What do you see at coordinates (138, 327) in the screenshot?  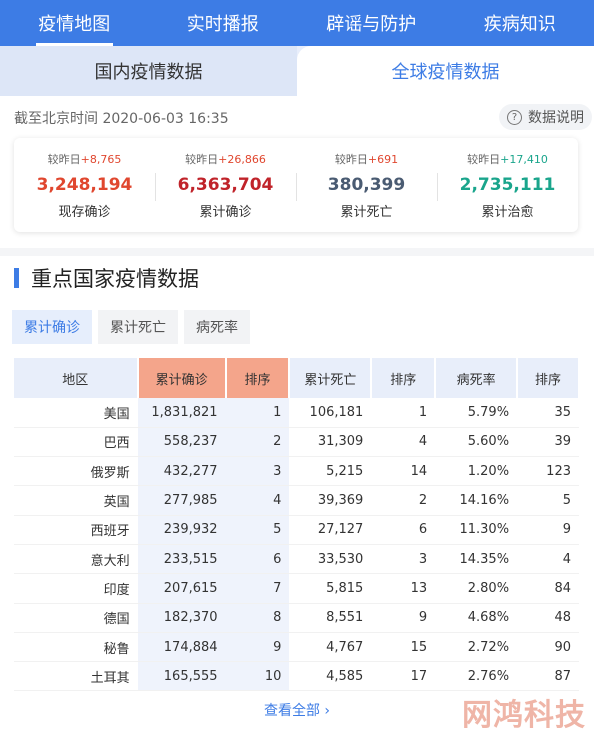 I see `filter-tab-deaths: 累计死亡` at bounding box center [138, 327].